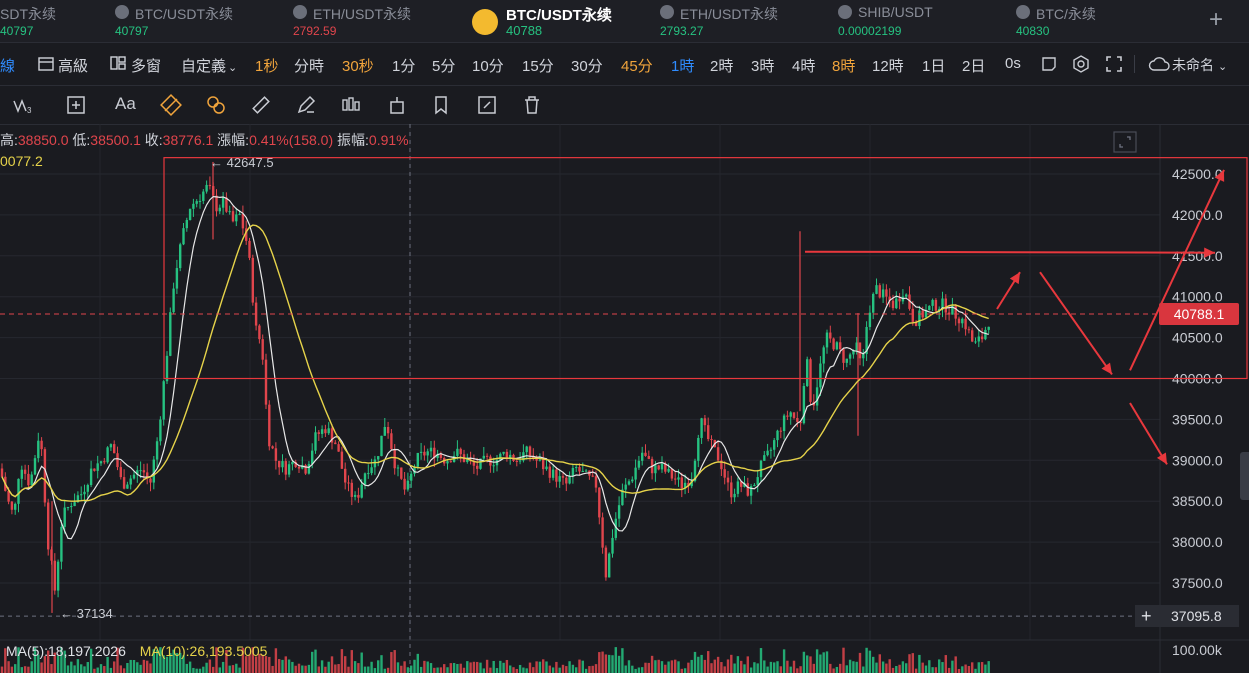 Image resolution: width=1249 pixels, height=673 pixels. Describe the element at coordinates (351, 105) in the screenshot. I see `candles-tool-icon` at that location.